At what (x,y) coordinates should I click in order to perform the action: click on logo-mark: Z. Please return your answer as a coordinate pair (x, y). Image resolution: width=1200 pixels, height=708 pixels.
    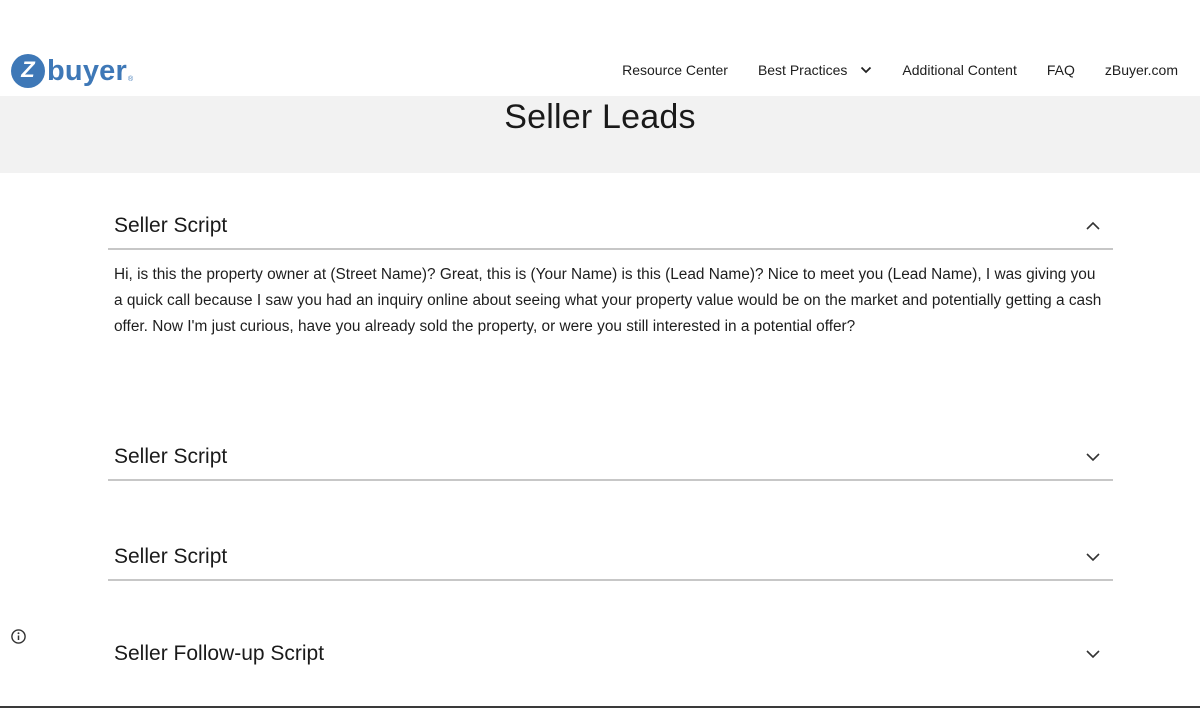
    Looking at the image, I should click on (28, 69).